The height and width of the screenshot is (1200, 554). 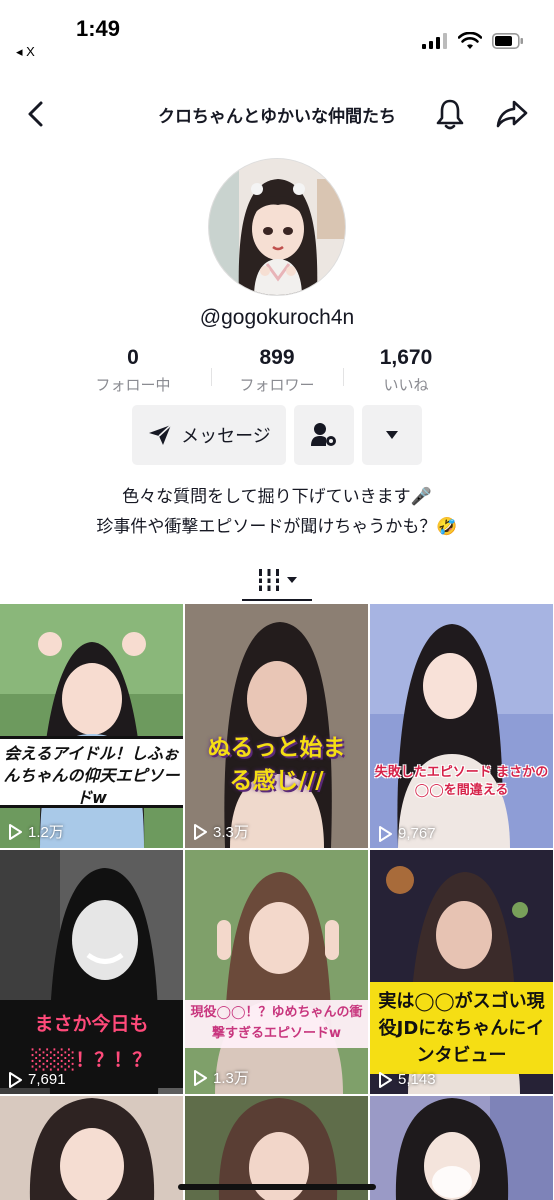 I want to click on view-count: 1.2万, so click(x=36, y=831).